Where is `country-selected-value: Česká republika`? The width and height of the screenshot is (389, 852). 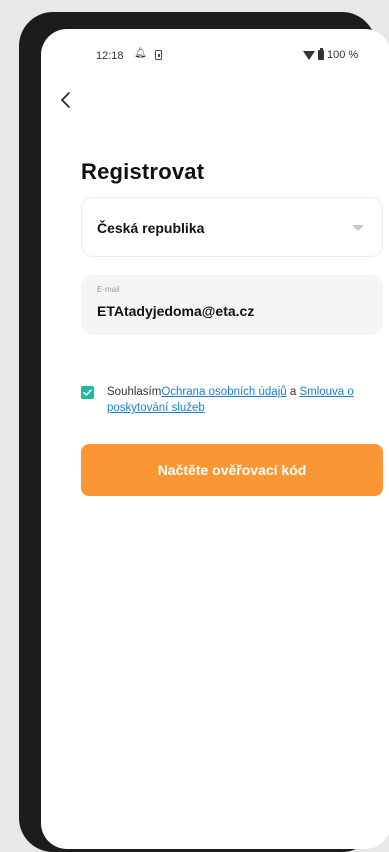
country-selected-value: Česká republika is located at coordinates (151, 228).